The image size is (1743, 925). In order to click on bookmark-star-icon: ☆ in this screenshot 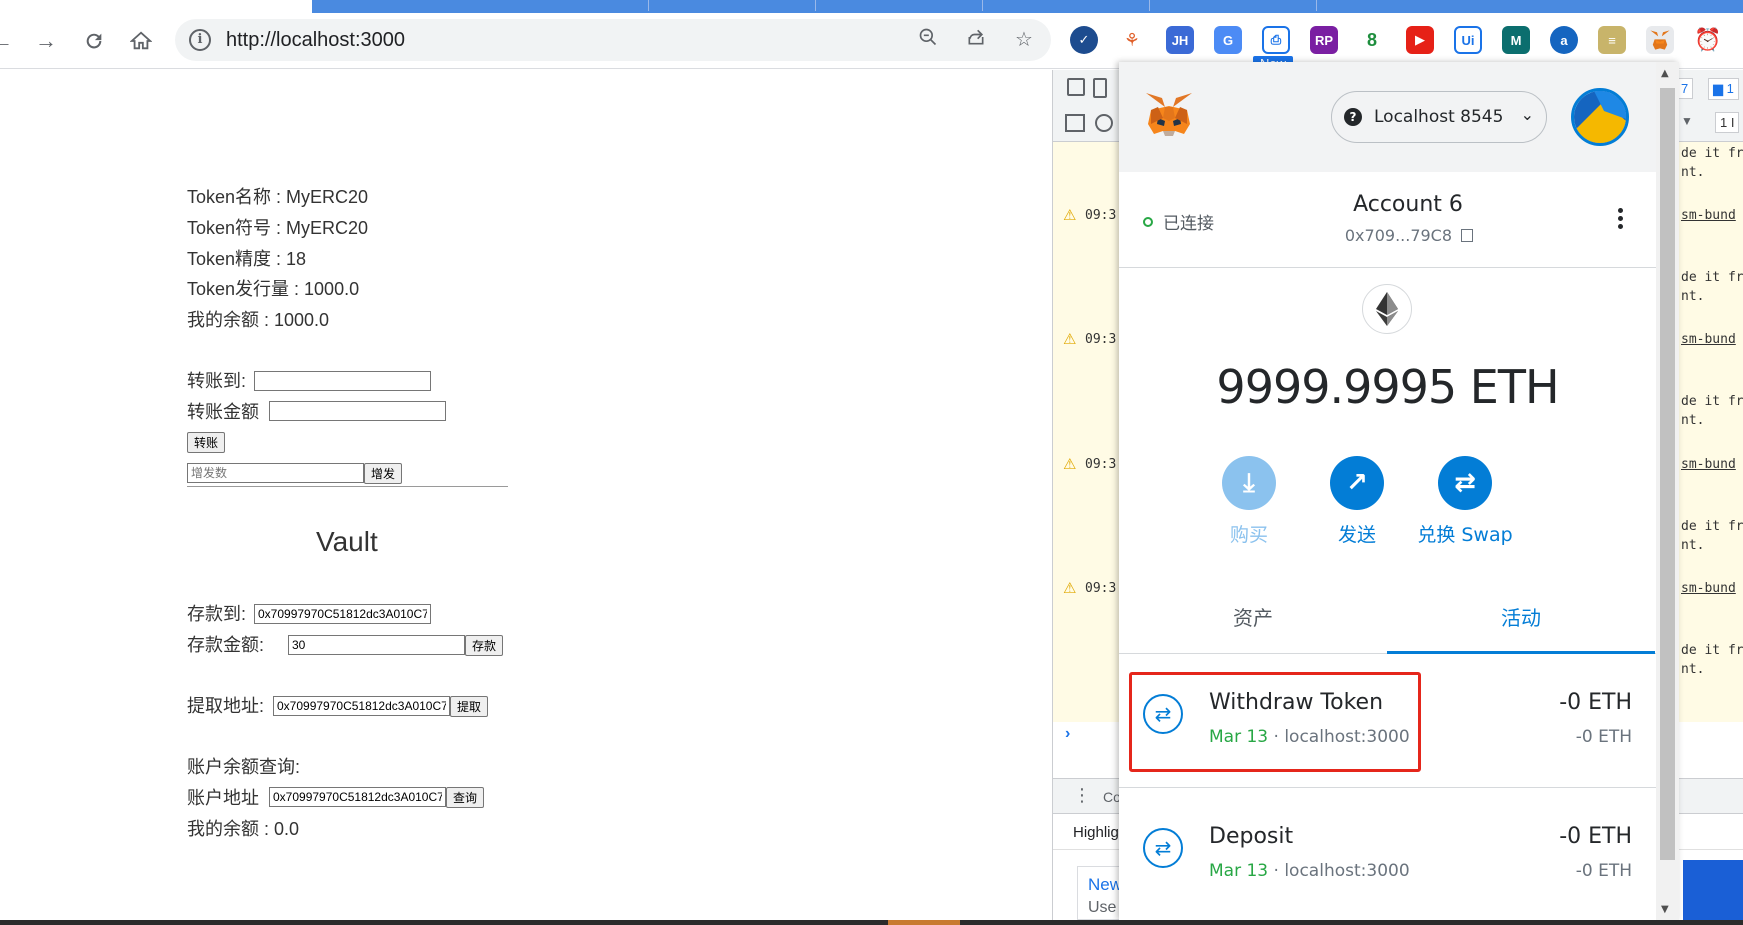, I will do `click(1024, 40)`.